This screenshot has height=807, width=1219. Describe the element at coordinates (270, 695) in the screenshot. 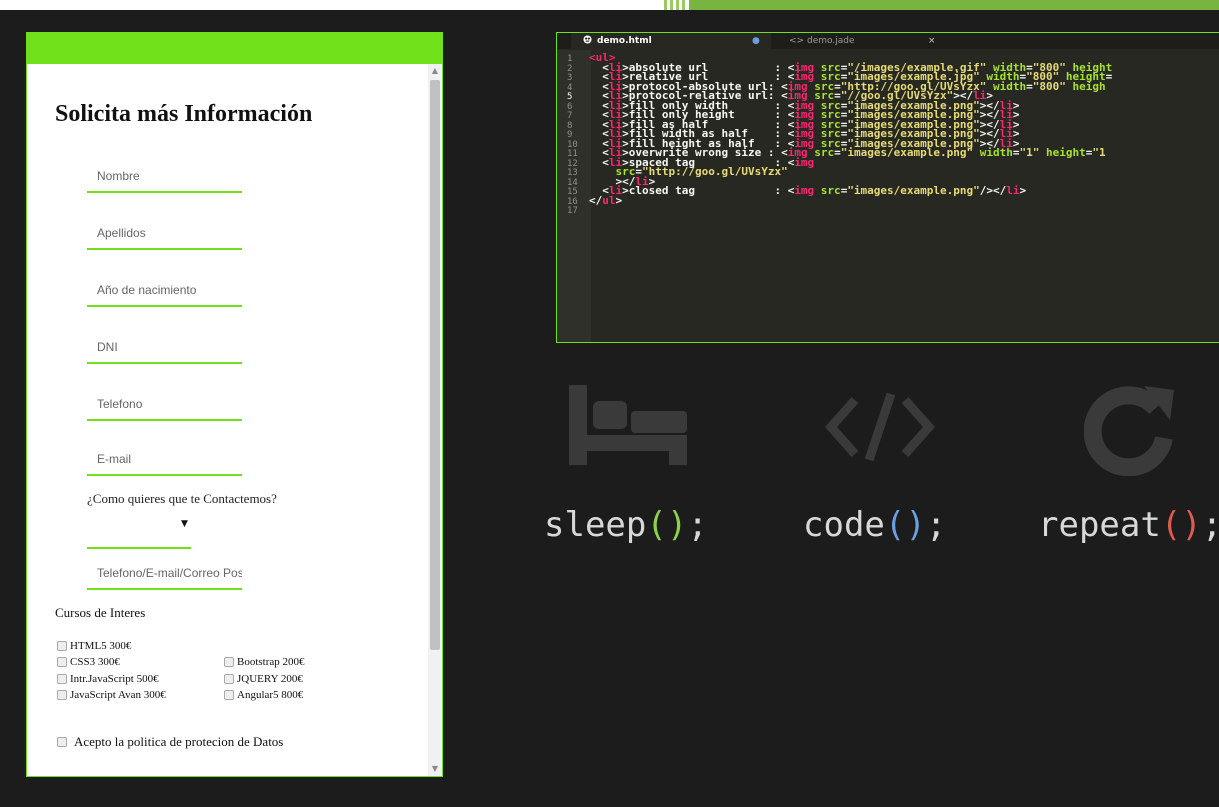

I see `course-label: Angular5 800€` at that location.